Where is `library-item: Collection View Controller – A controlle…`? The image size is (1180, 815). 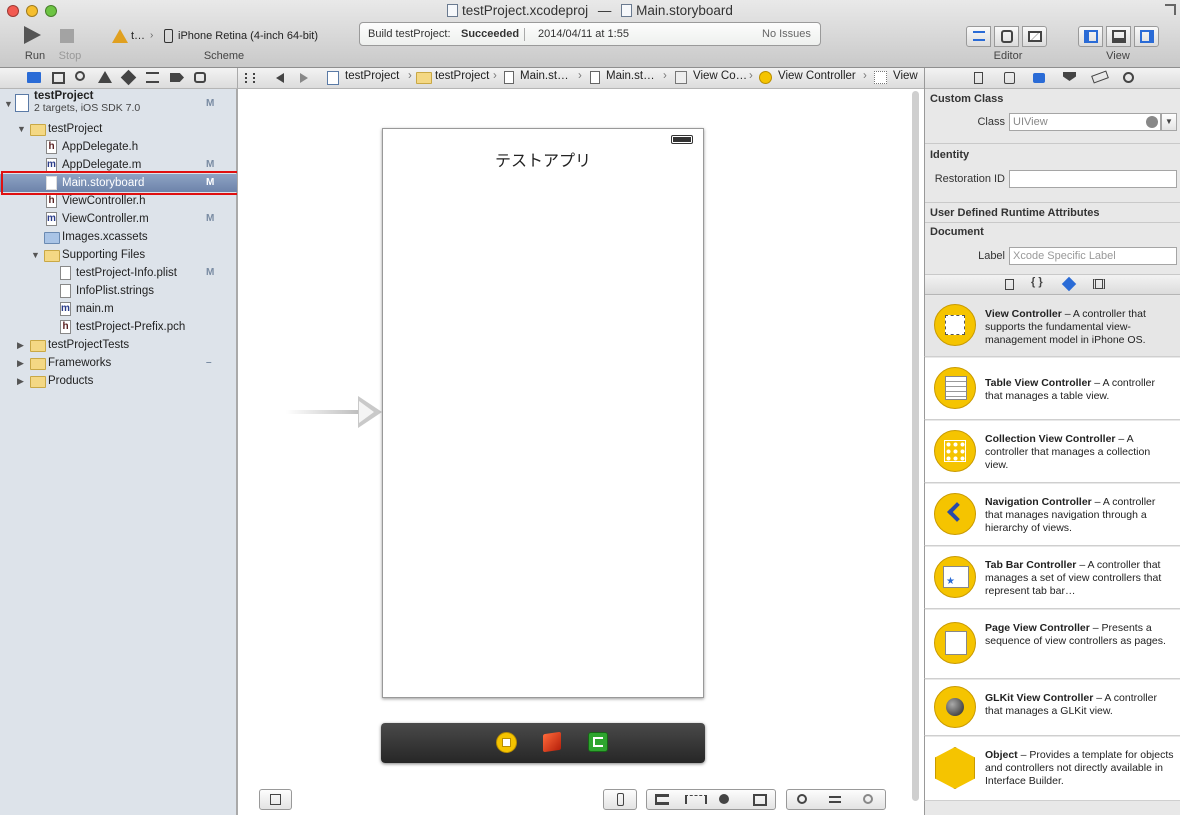
library-item: Collection View Controller – A controlle… is located at coordinates (1052, 452).